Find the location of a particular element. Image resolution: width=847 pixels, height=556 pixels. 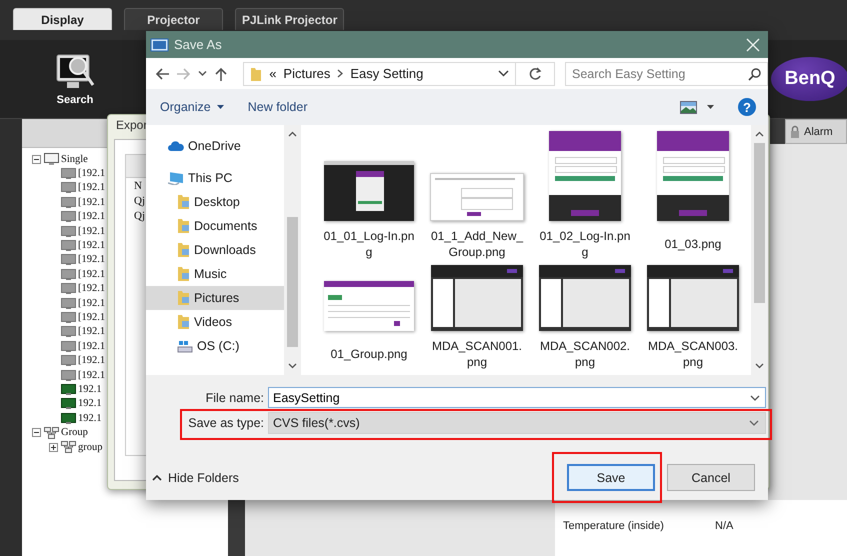

tree-item: Group is located at coordinates (74, 432).